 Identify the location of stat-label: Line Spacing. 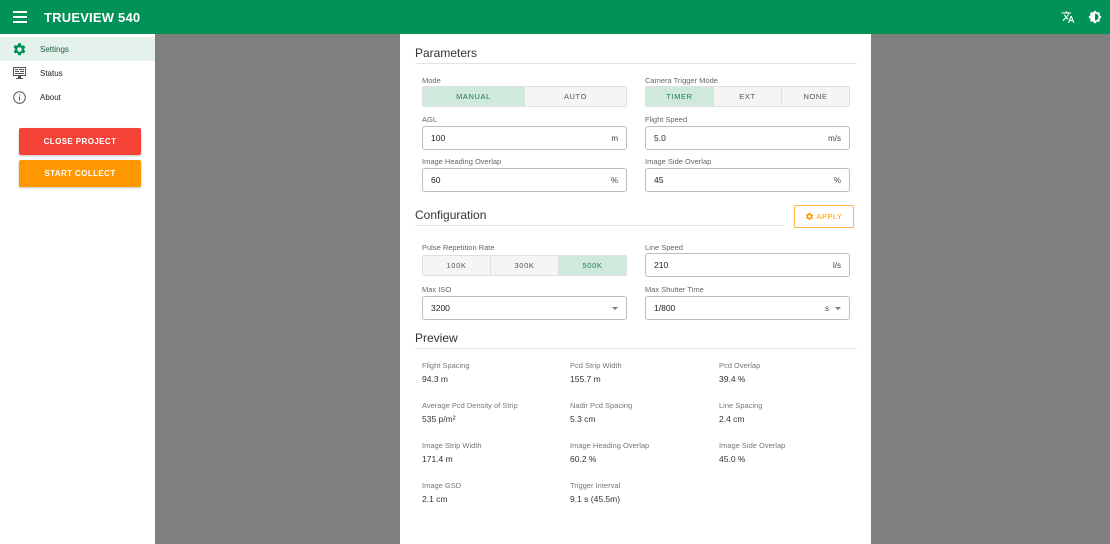
(741, 405).